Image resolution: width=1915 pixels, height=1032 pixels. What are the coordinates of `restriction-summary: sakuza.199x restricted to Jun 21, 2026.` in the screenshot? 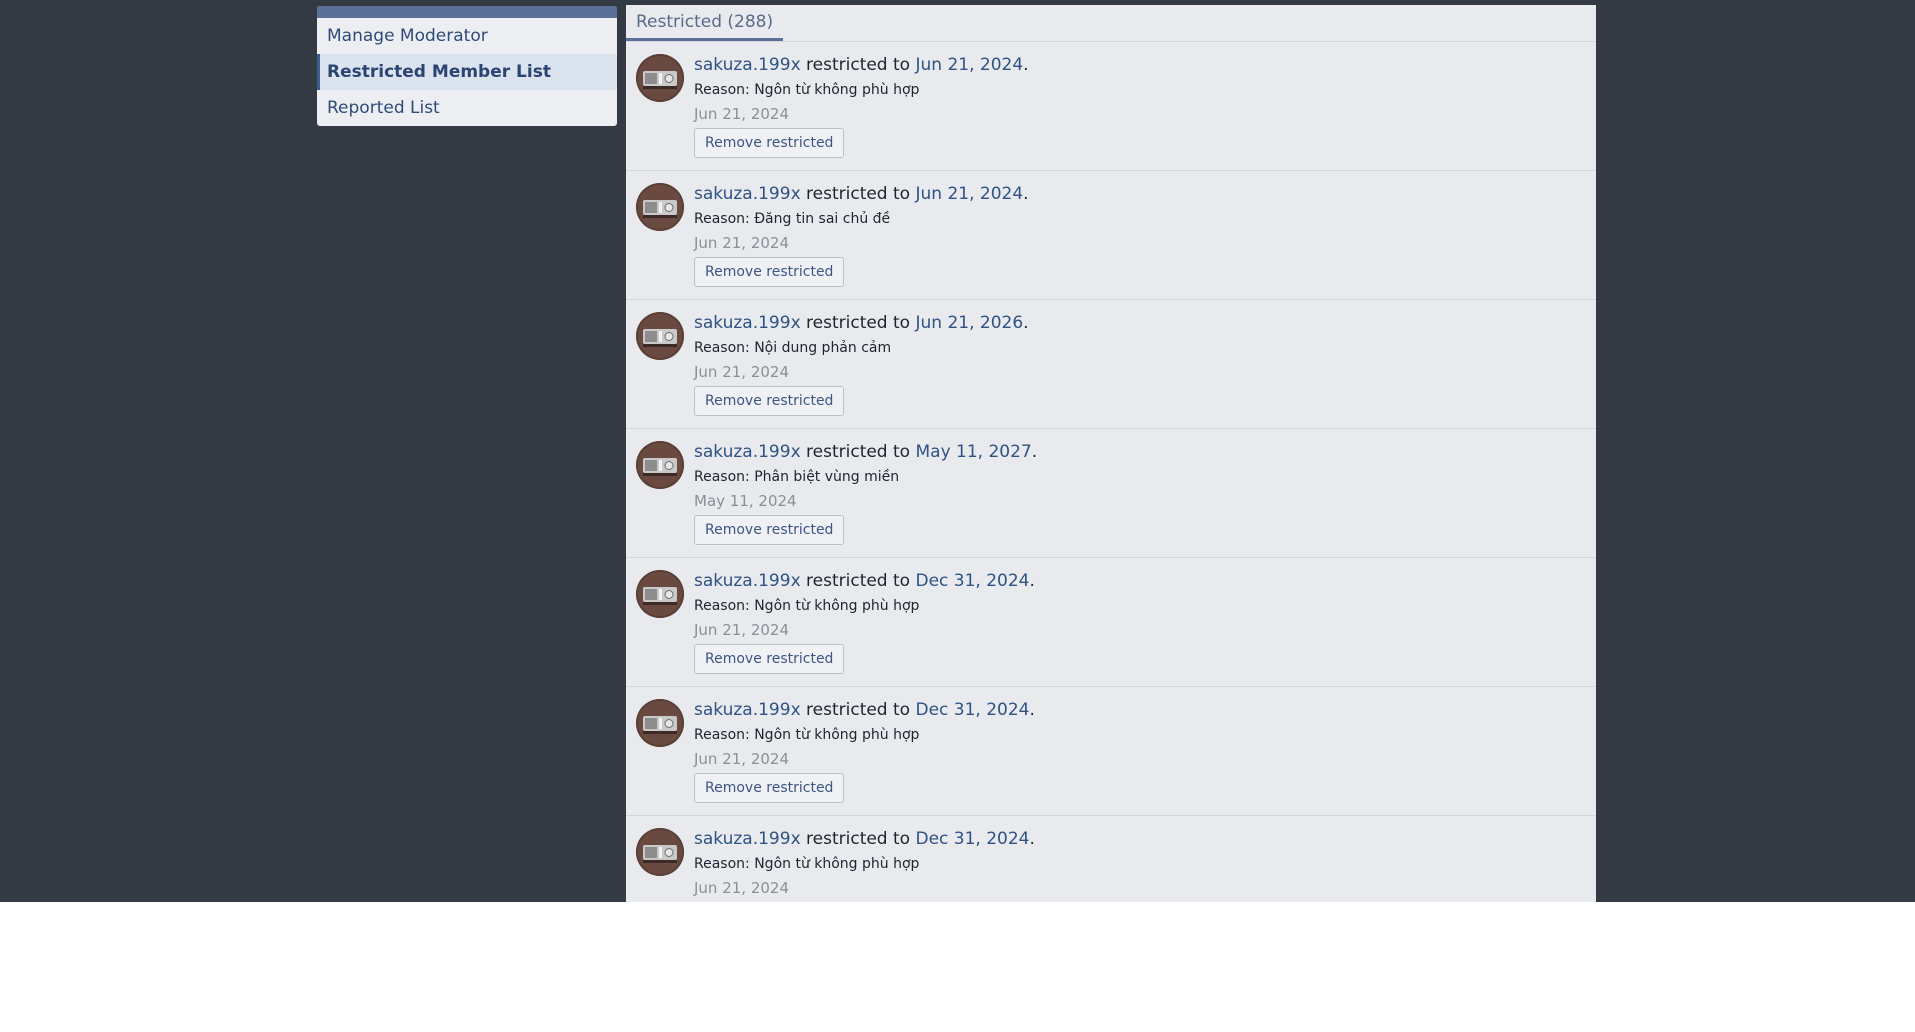 It's located at (861, 323).